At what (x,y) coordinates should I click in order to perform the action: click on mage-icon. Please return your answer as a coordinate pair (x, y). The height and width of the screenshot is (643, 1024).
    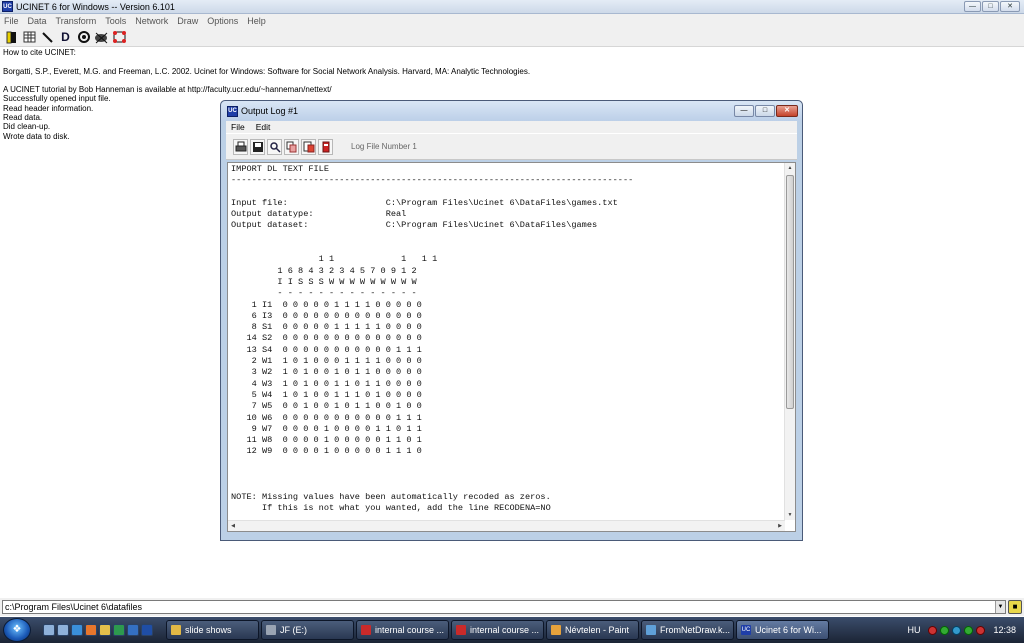
    Looking at the image, I should click on (101, 37).